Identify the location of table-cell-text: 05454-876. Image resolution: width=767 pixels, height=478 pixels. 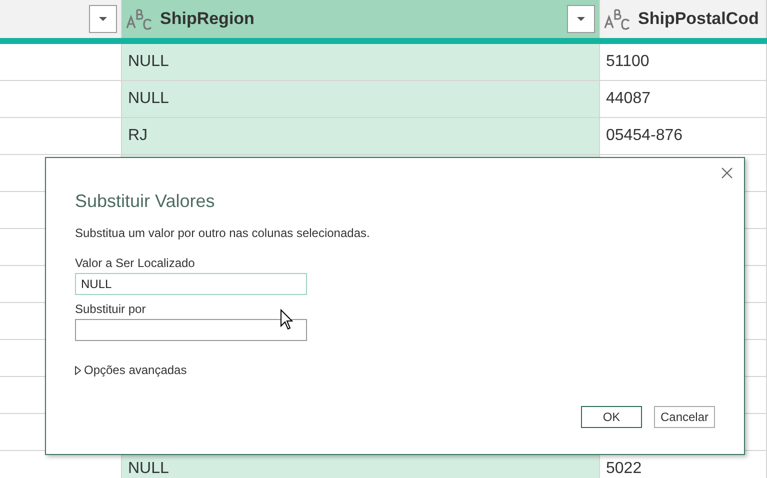
(644, 136).